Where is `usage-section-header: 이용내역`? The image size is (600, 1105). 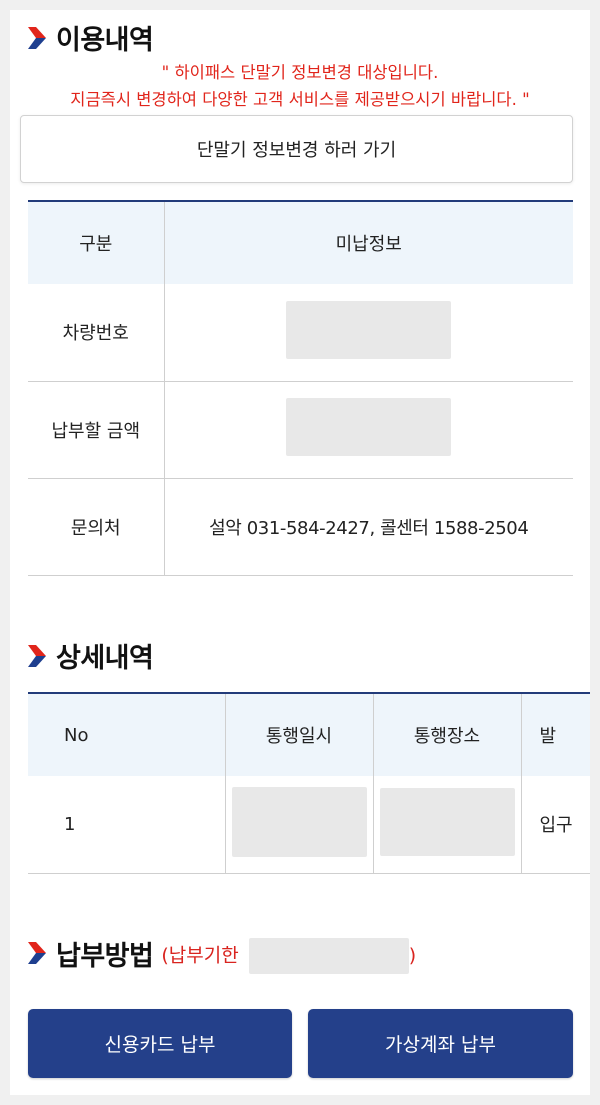 usage-section-header: 이용내역 is located at coordinates (91, 37).